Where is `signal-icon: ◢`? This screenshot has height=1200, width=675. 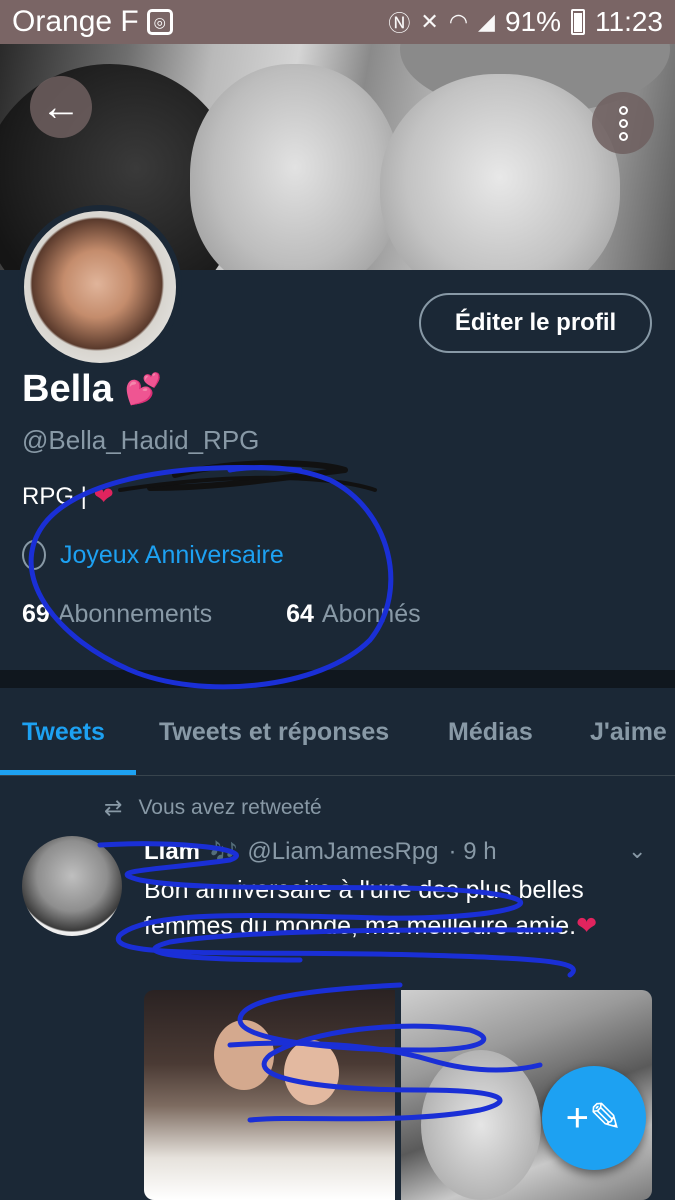
signal-icon: ◢ is located at coordinates (486, 21).